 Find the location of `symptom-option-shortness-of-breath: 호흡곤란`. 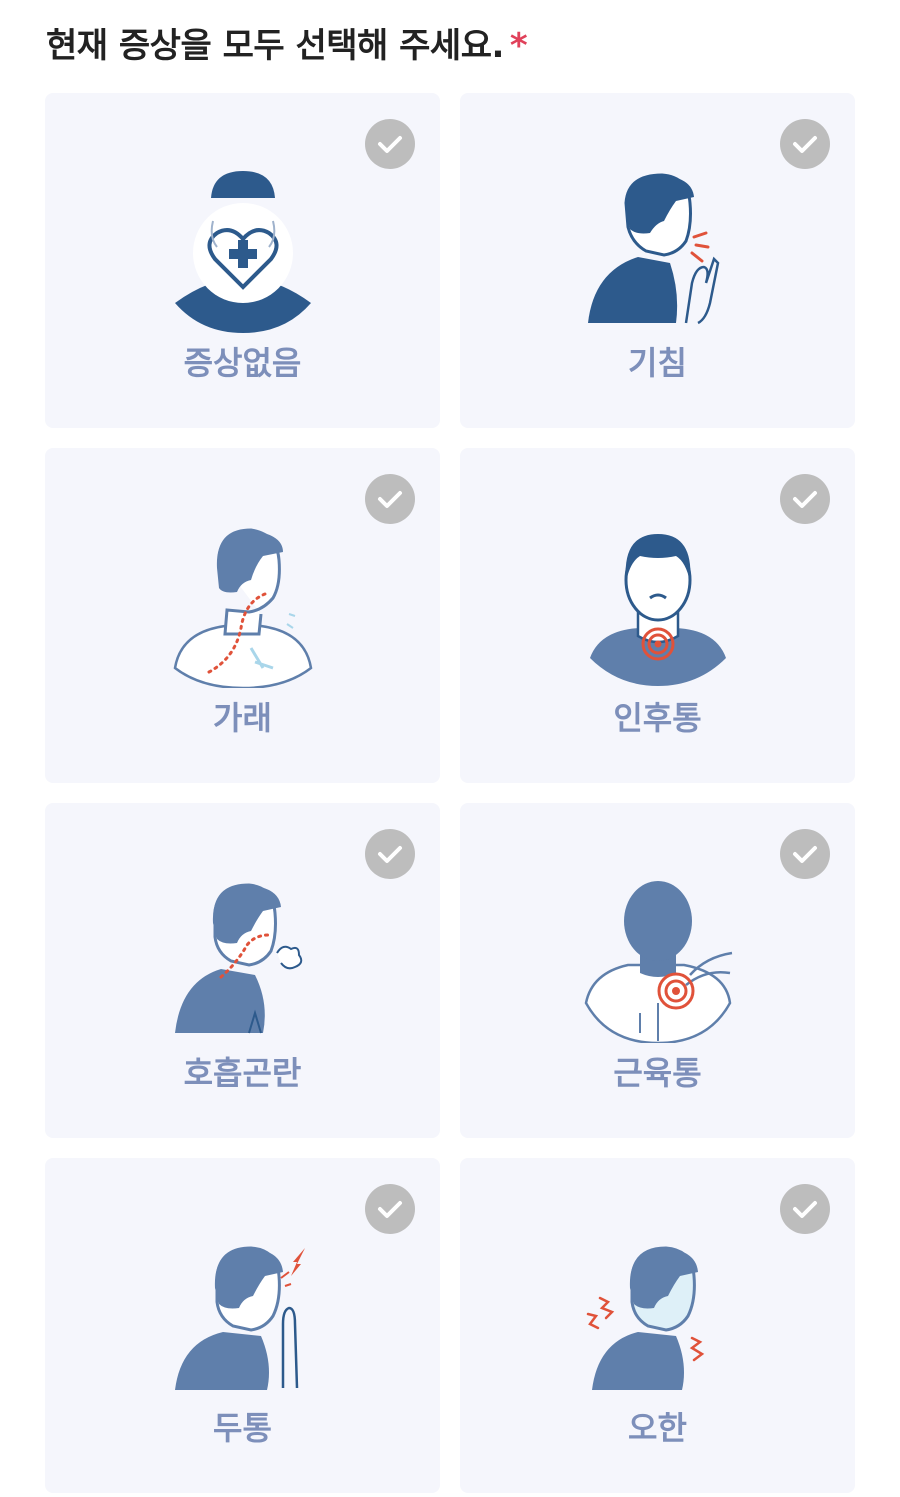

symptom-option-shortness-of-breath: 호흡곤란 is located at coordinates (242, 970).